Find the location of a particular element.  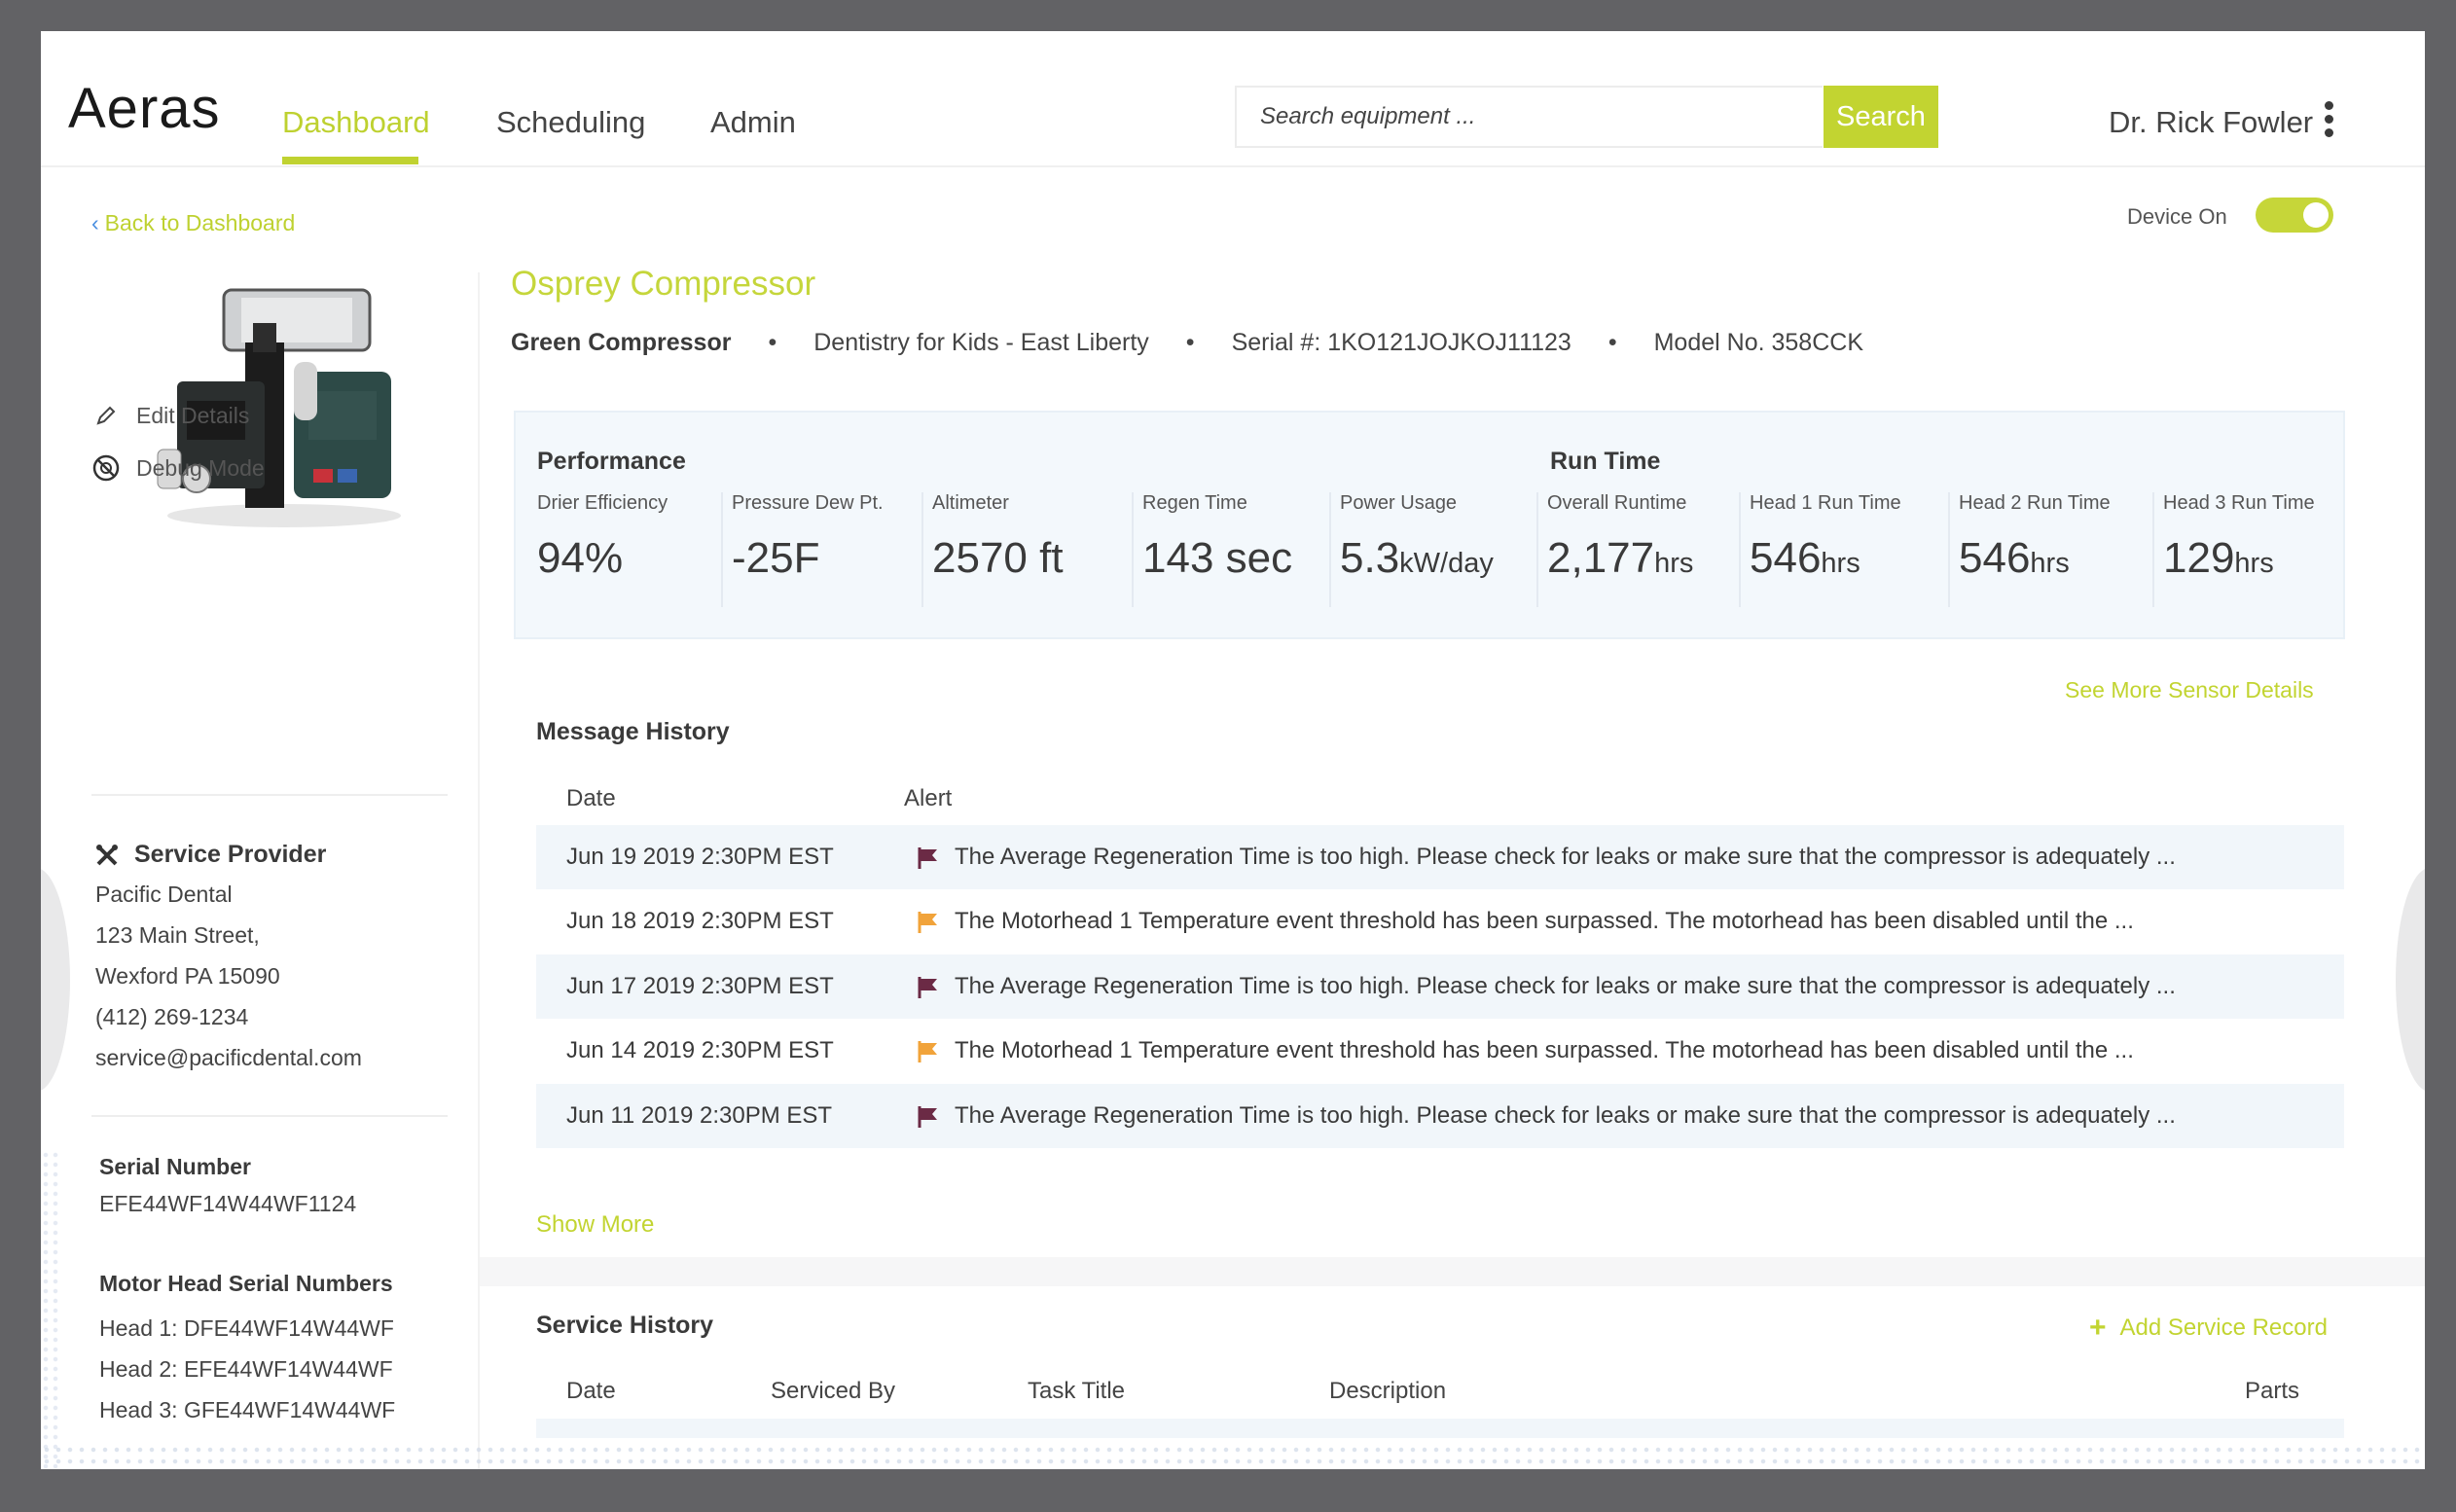

edit-details-button: Edit Details is located at coordinates (170, 415).